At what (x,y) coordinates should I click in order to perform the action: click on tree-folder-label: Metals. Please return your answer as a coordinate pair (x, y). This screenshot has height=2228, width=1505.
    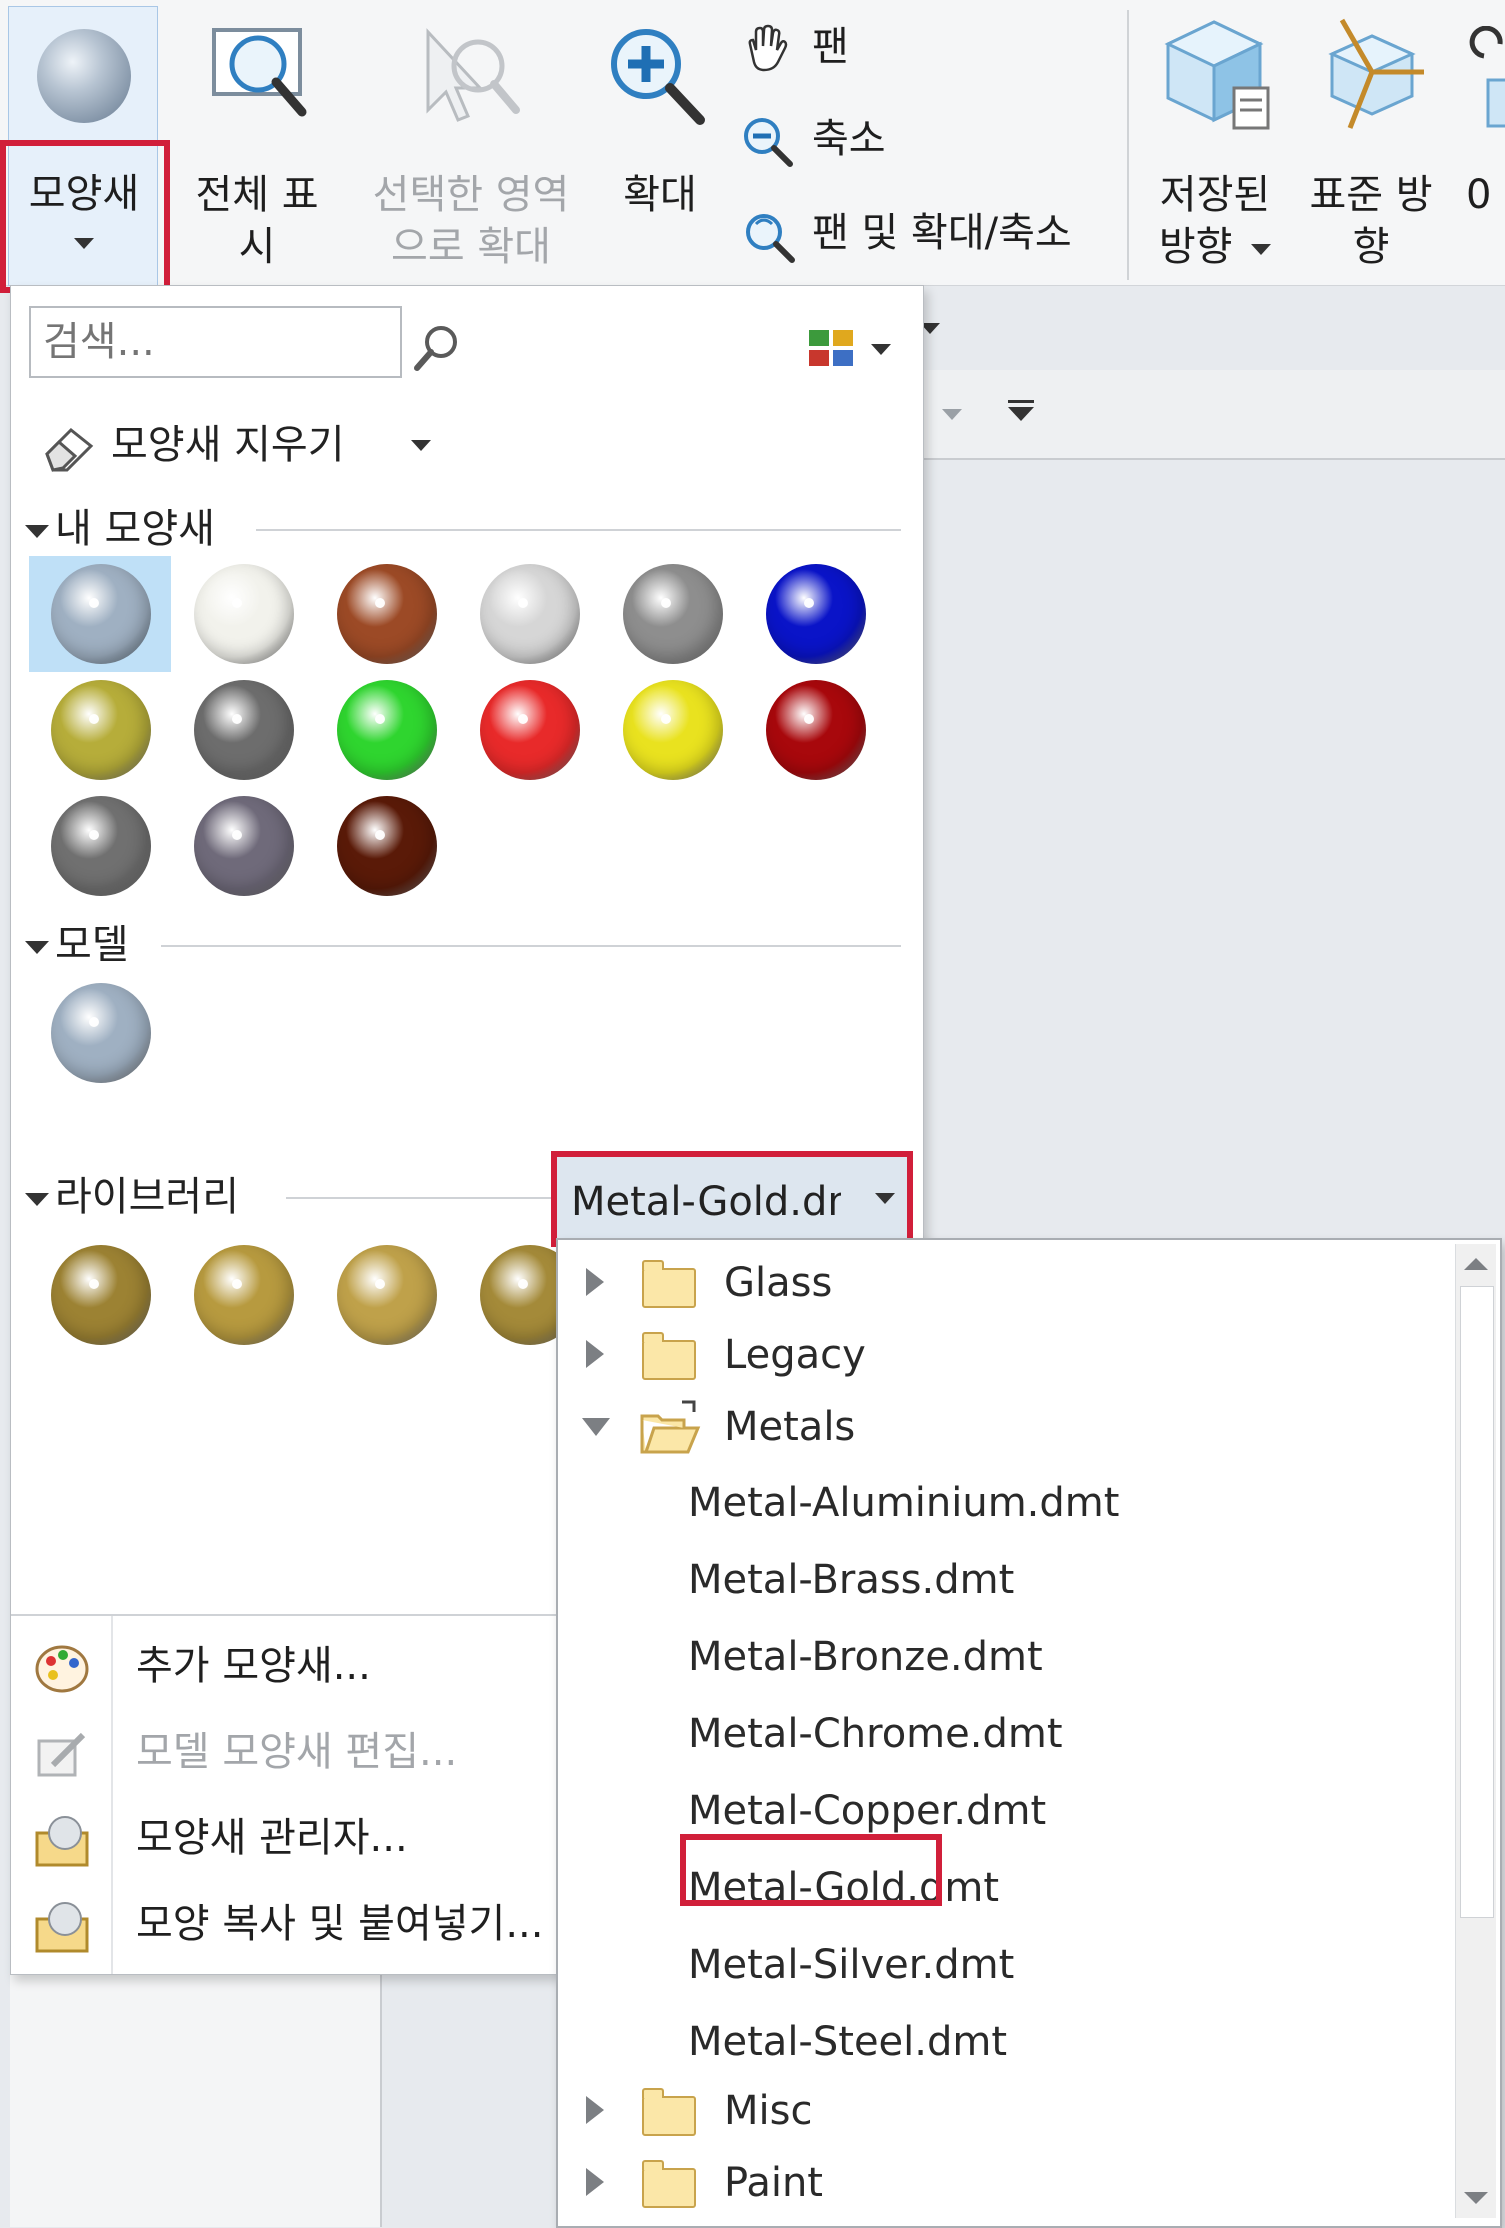
    Looking at the image, I should click on (790, 1427).